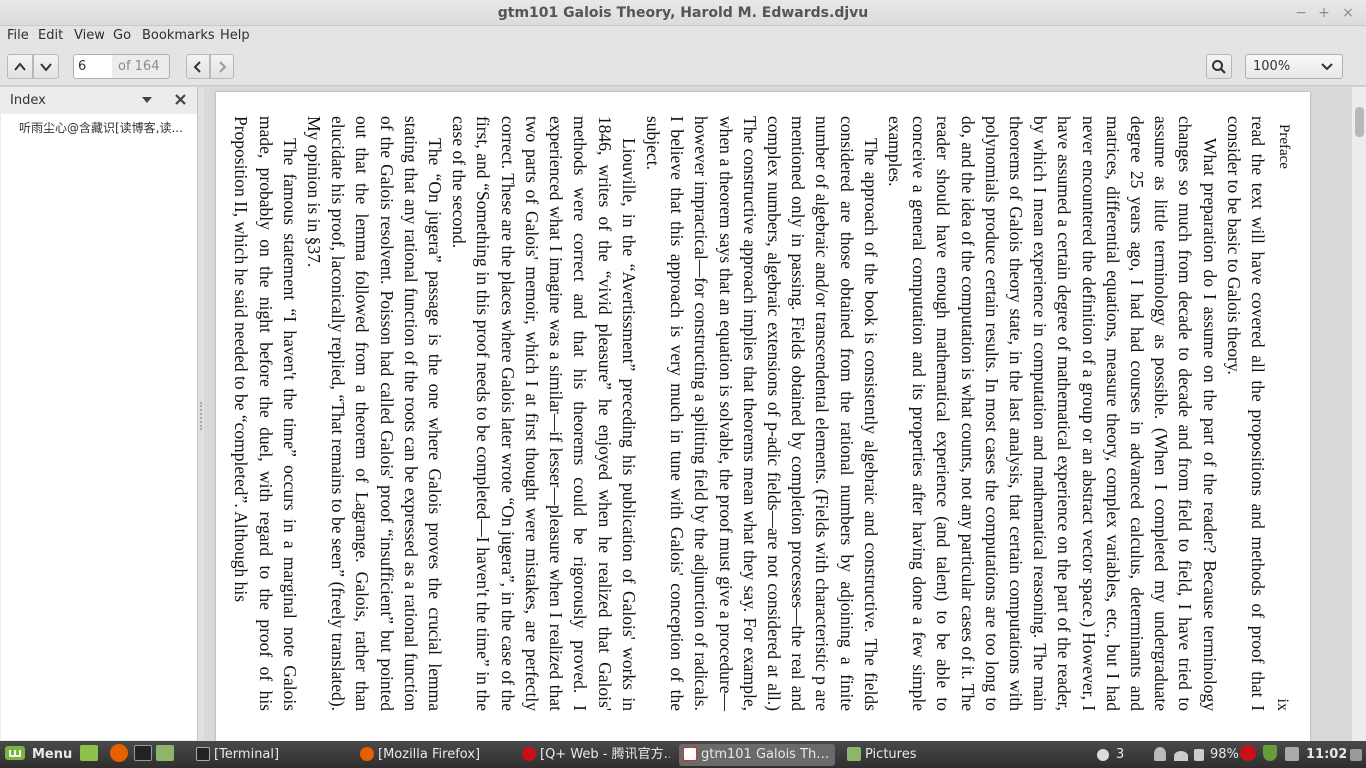  Describe the element at coordinates (247, 754) in the screenshot. I see `task-label: [Terminal]` at that location.